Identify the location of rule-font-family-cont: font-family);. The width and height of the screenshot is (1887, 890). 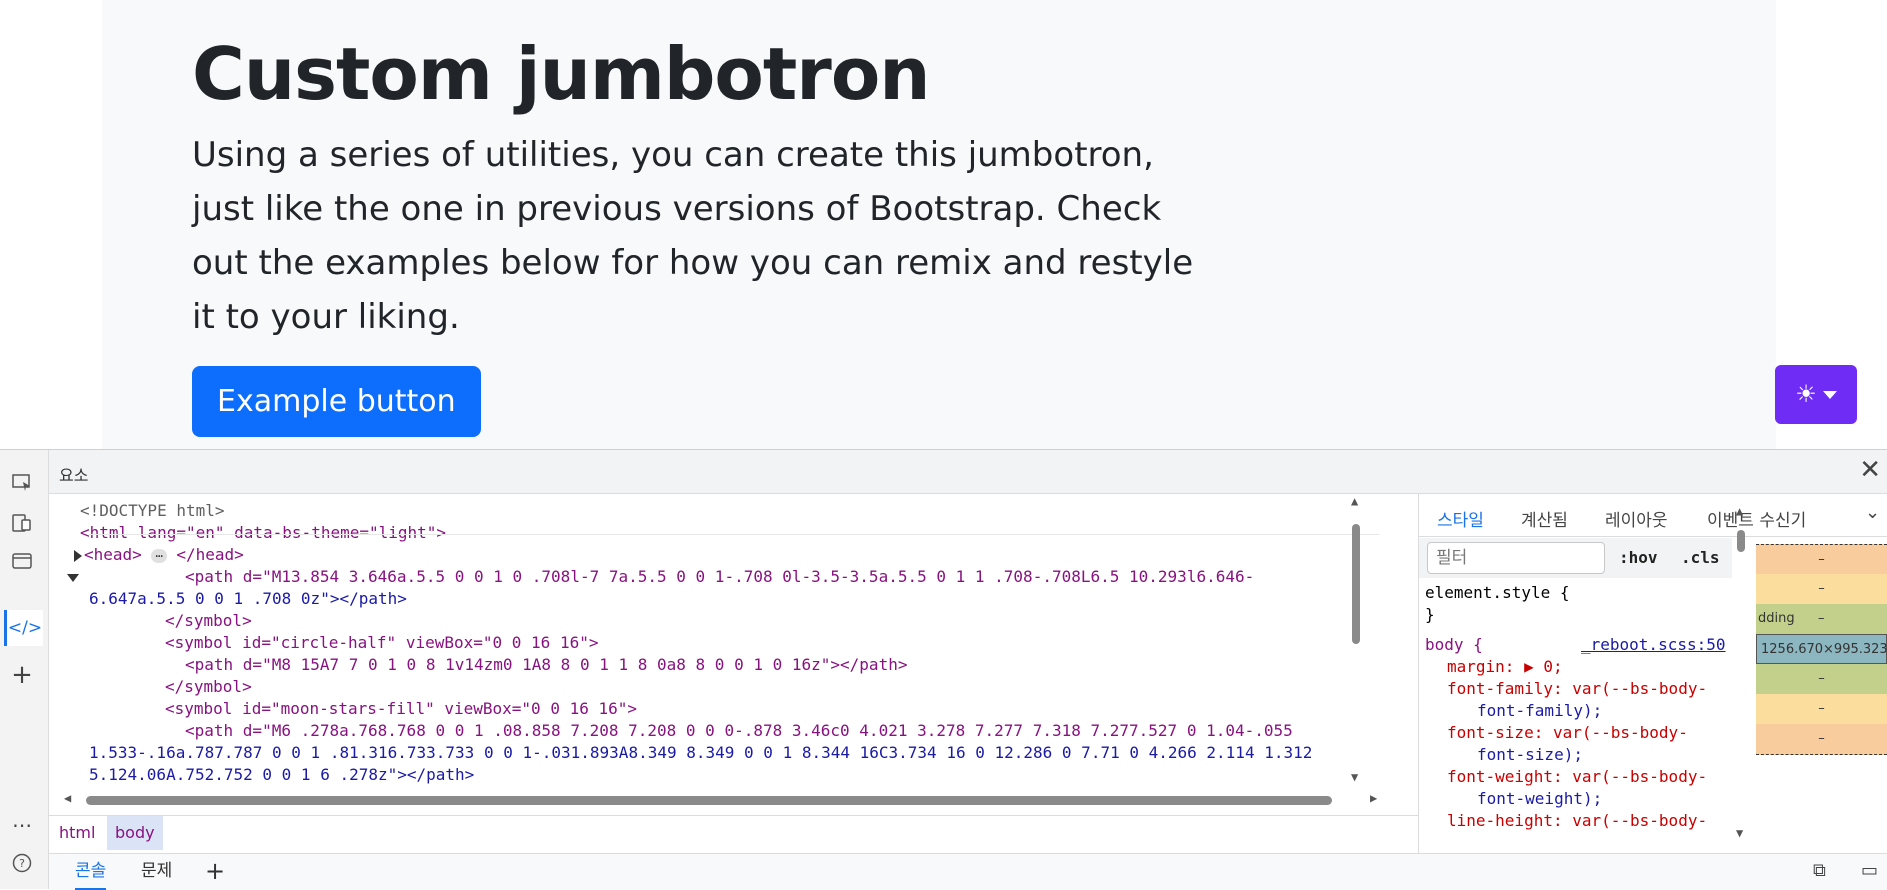
(1540, 710).